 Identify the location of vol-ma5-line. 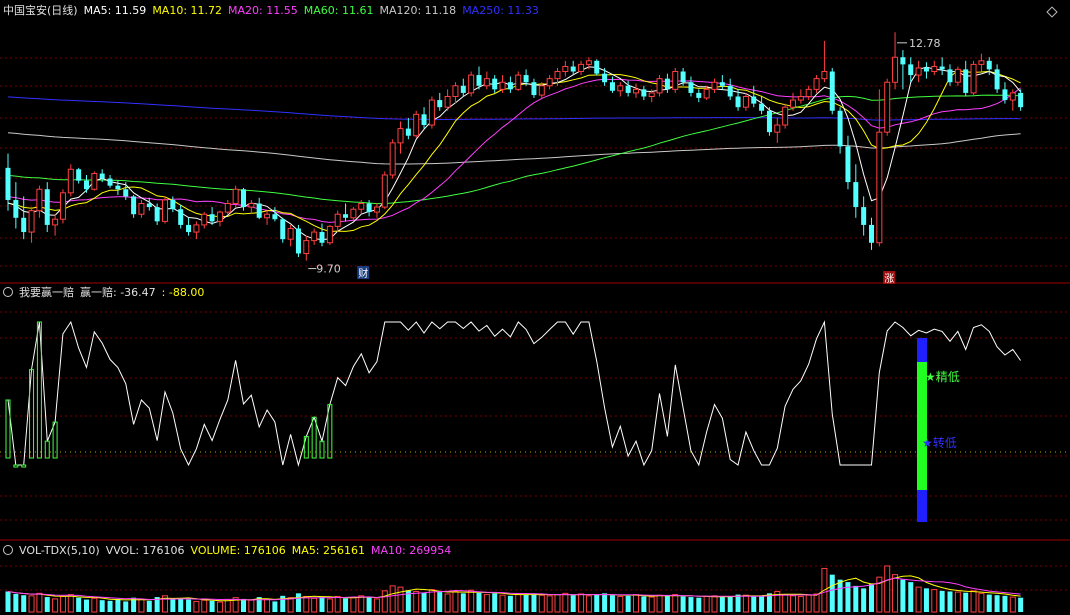
(514, 588).